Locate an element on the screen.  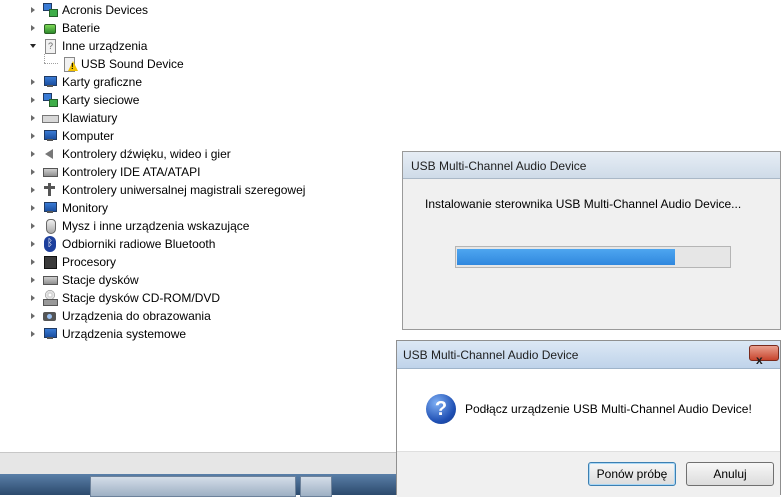
tree-item-systemowe: Urządzenia systemowe is located at coordinates (107, 334).